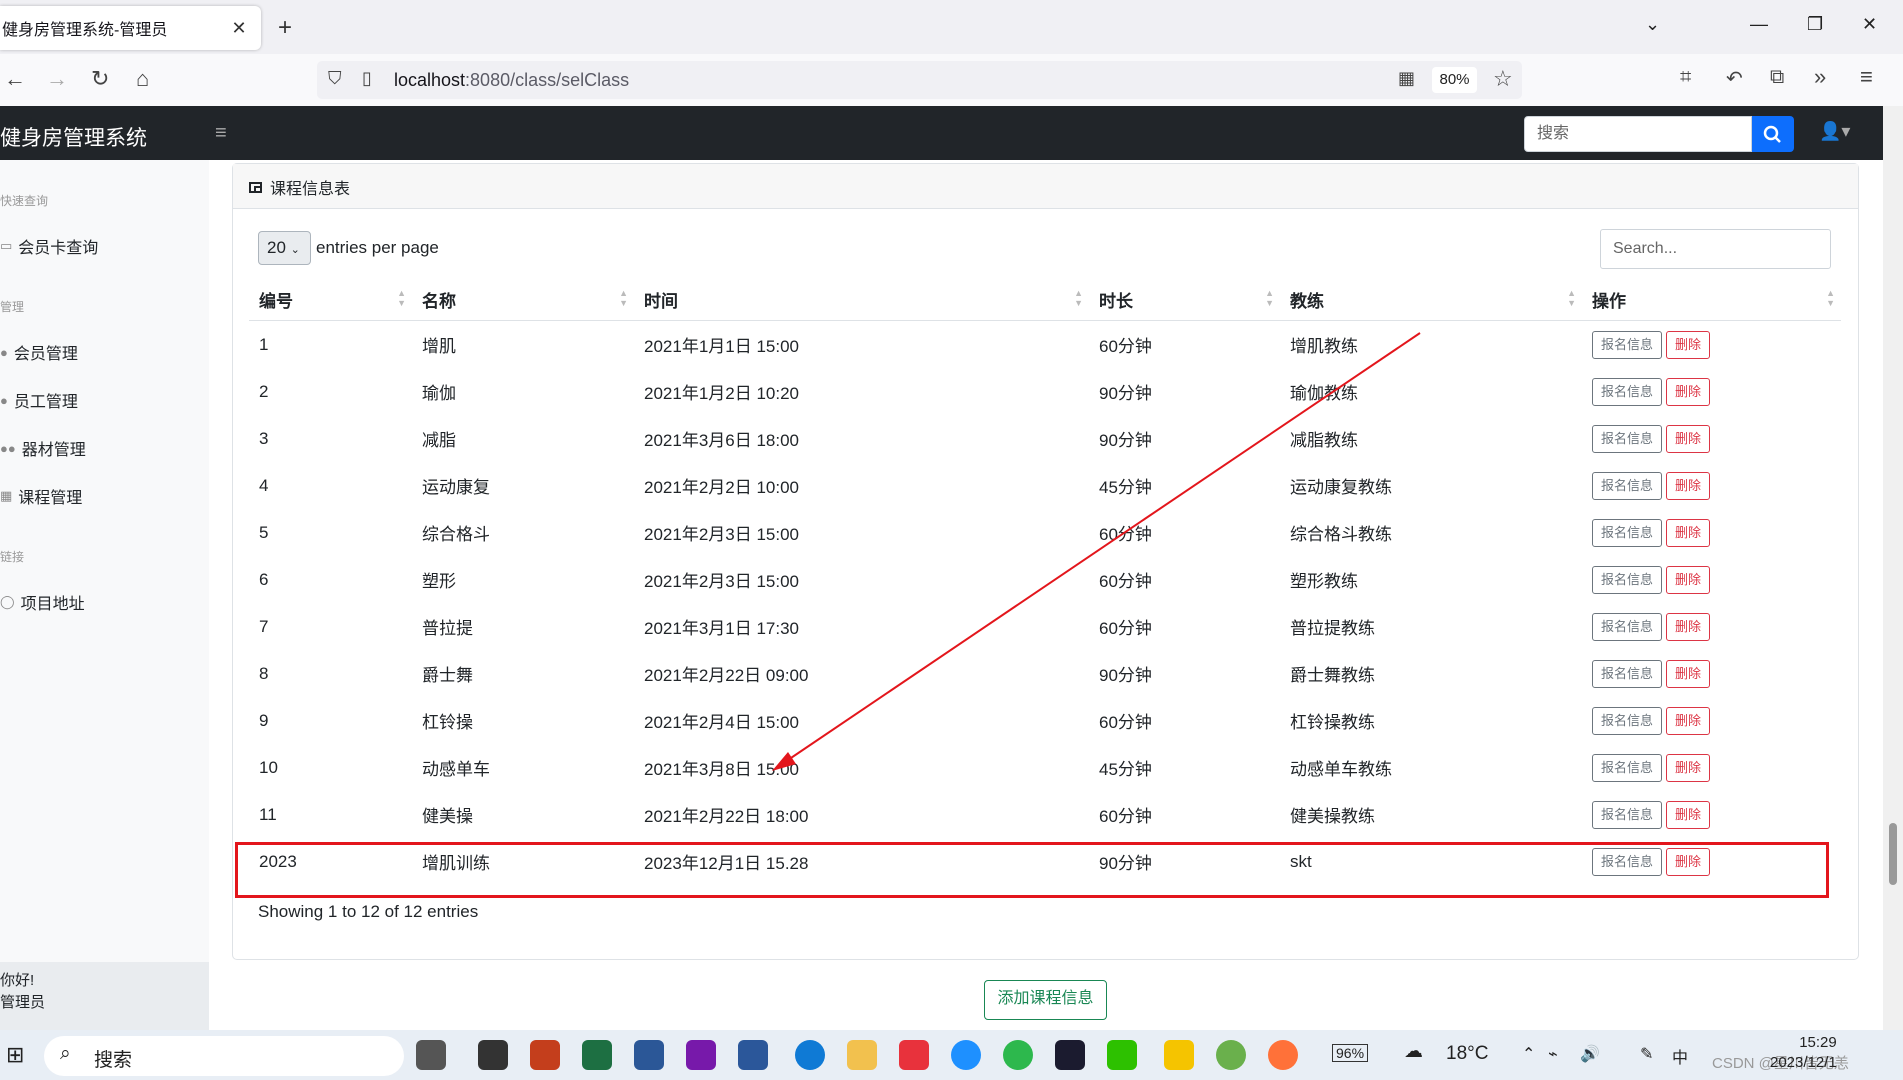  I want to click on weather-temp: 18°C, so click(1467, 1054).